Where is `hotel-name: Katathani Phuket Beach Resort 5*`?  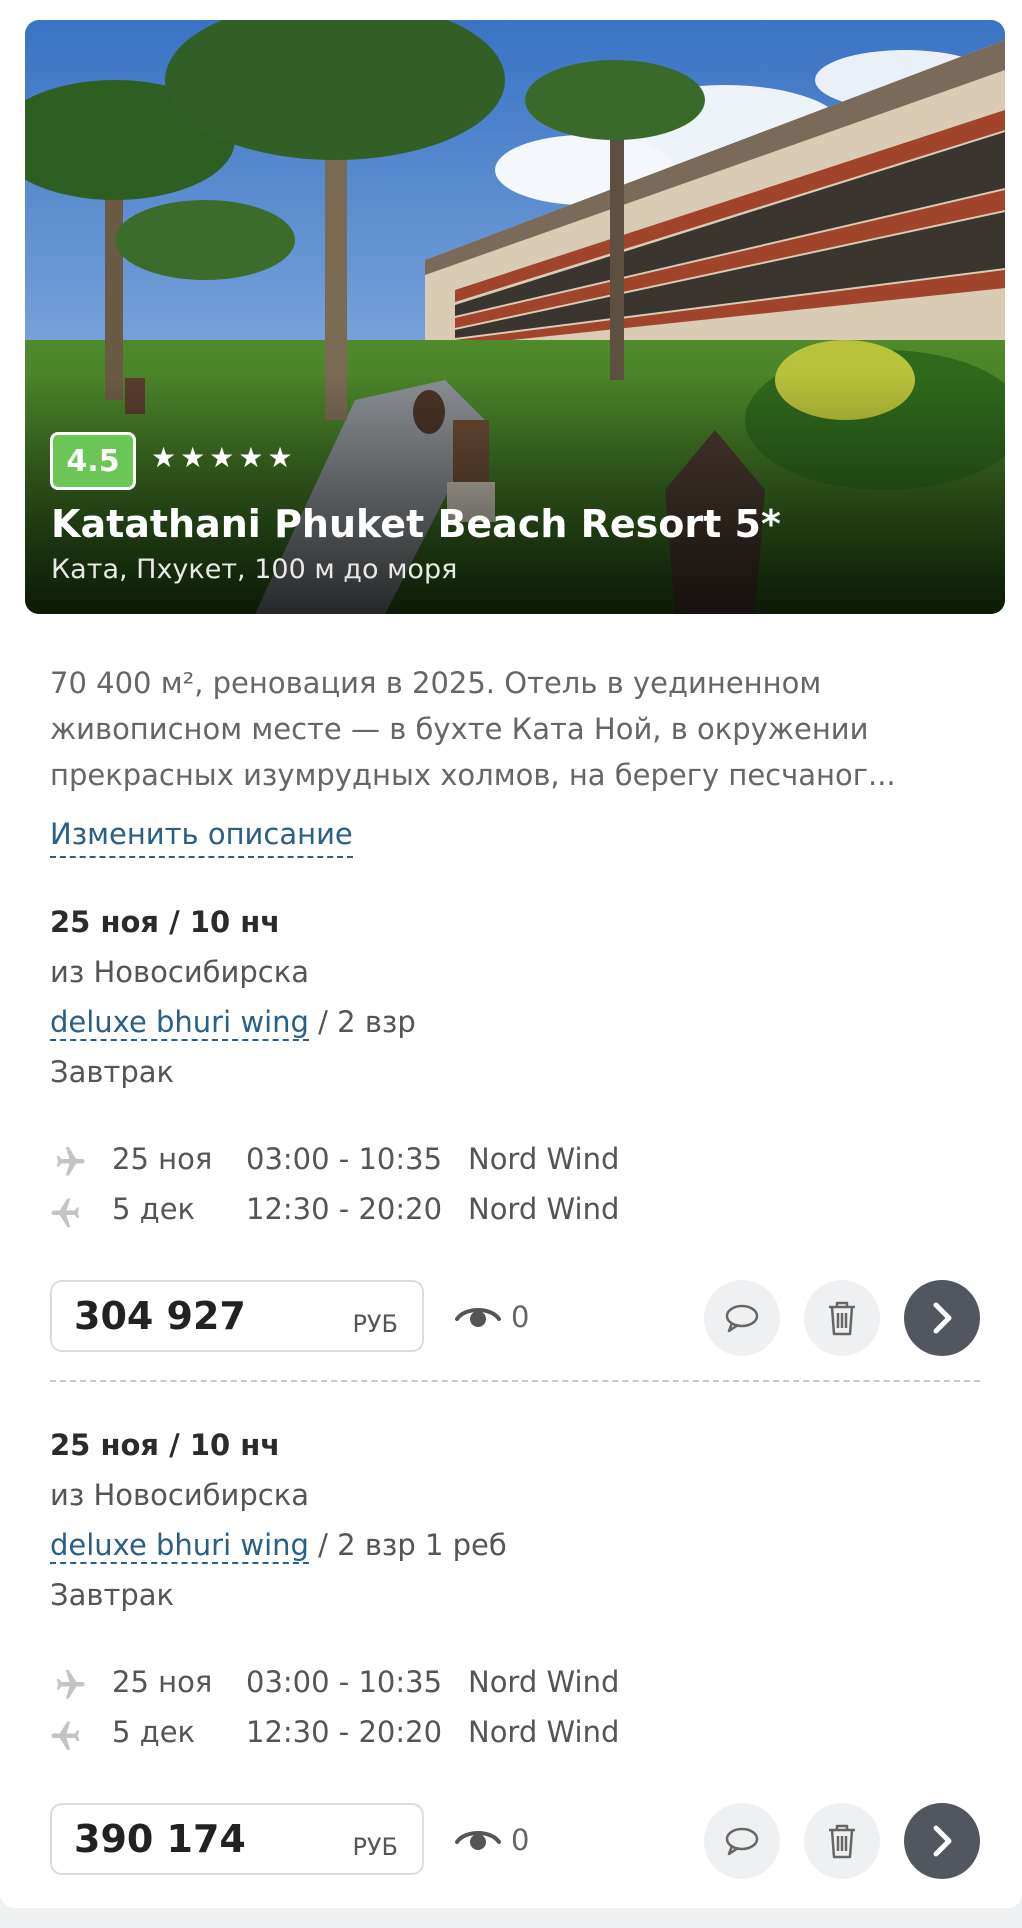 hotel-name: Katathani Phuket Beach Resort 5* is located at coordinates (416, 524).